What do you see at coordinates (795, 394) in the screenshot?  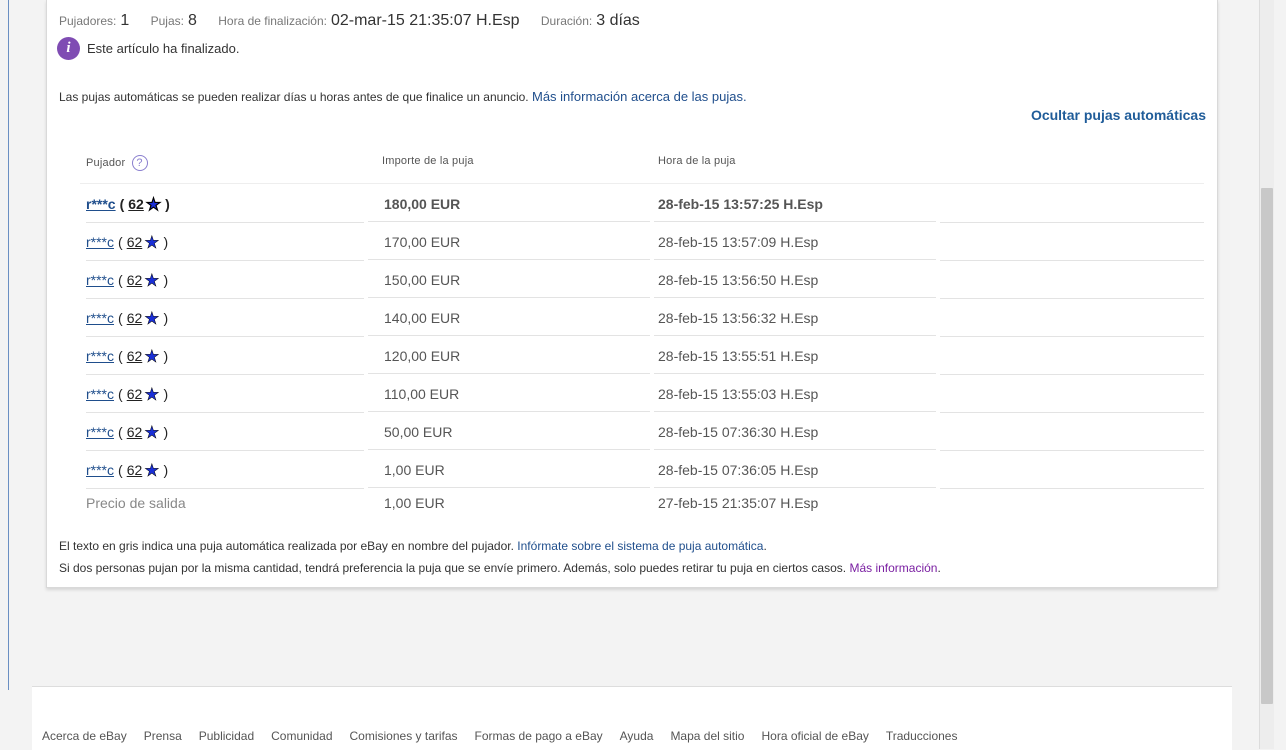 I see `bid-time: 28-feb-15 13:55:03 H.Esp` at bounding box center [795, 394].